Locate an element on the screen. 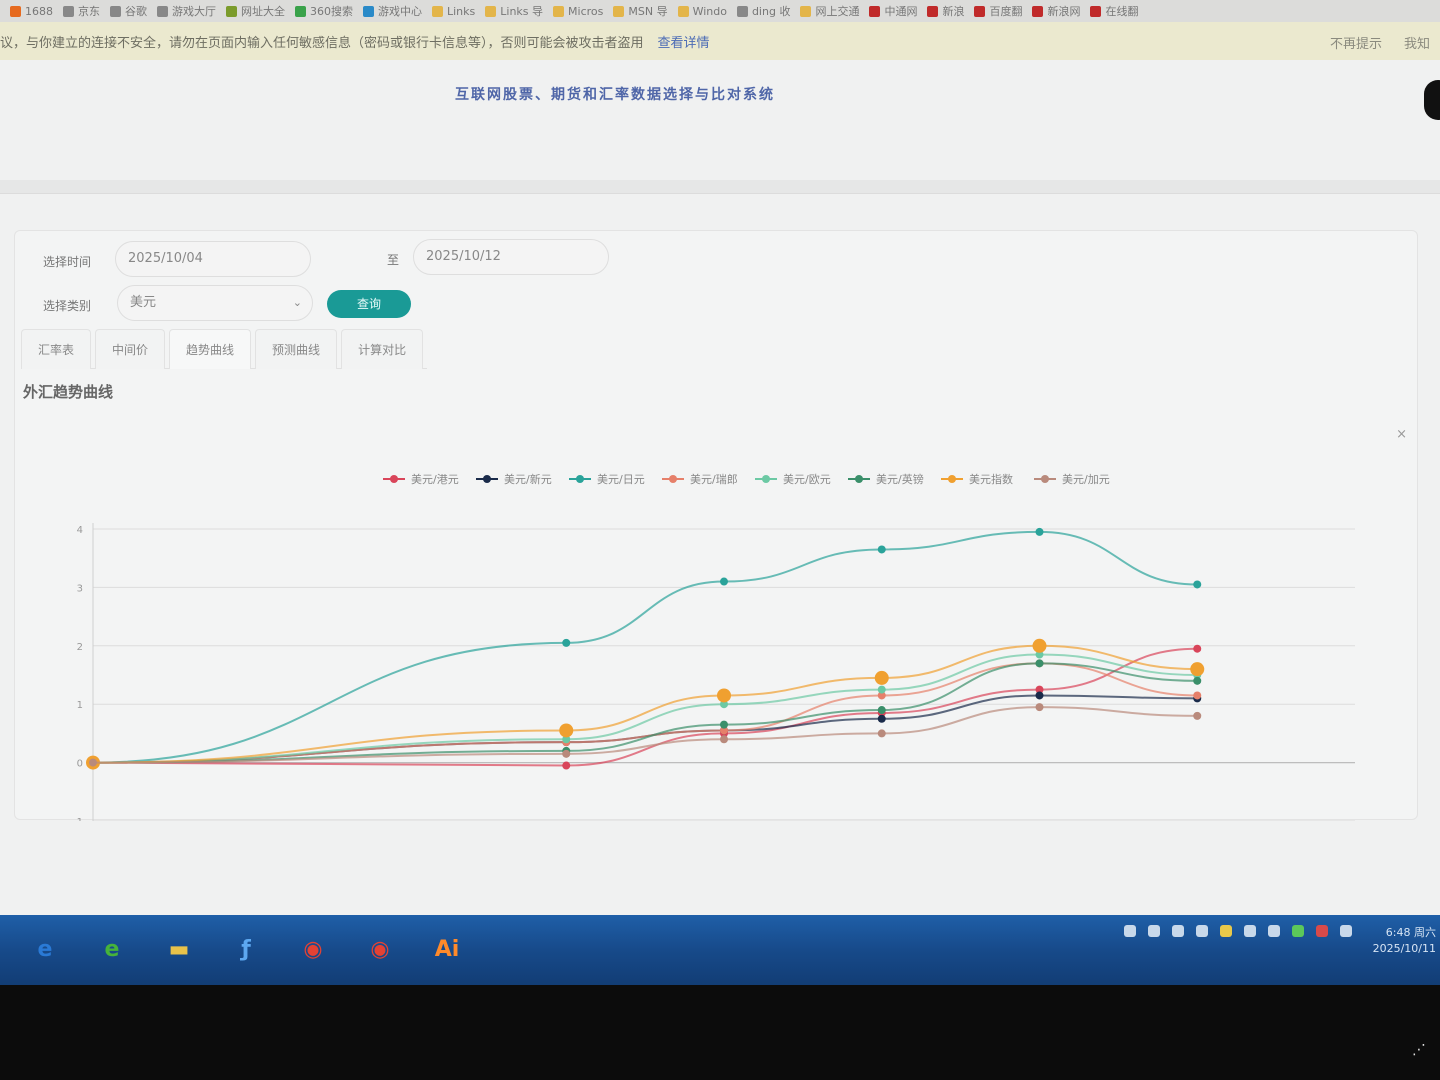 The height and width of the screenshot is (1080, 1440). chrome-alt-icon: ◉ is located at coordinates (380, 949).